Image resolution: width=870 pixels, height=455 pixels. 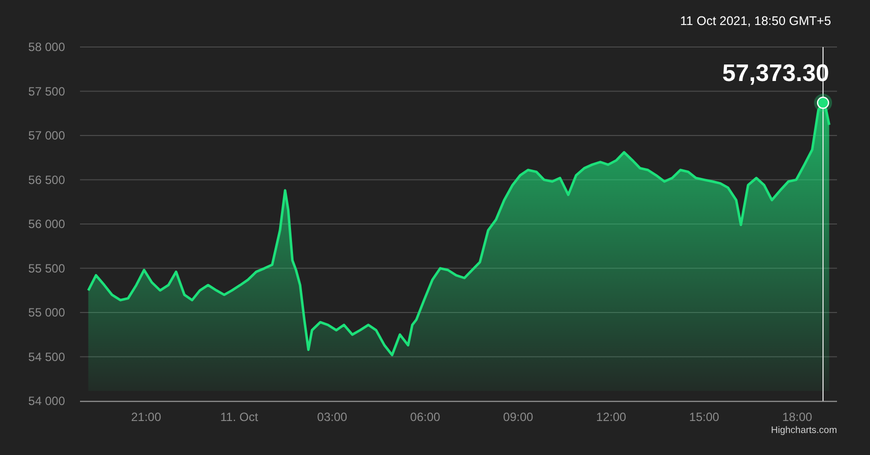 What do you see at coordinates (756, 21) in the screenshot?
I see `tooltip-date: 11 Oct 2021, 18:50 GMT+5` at bounding box center [756, 21].